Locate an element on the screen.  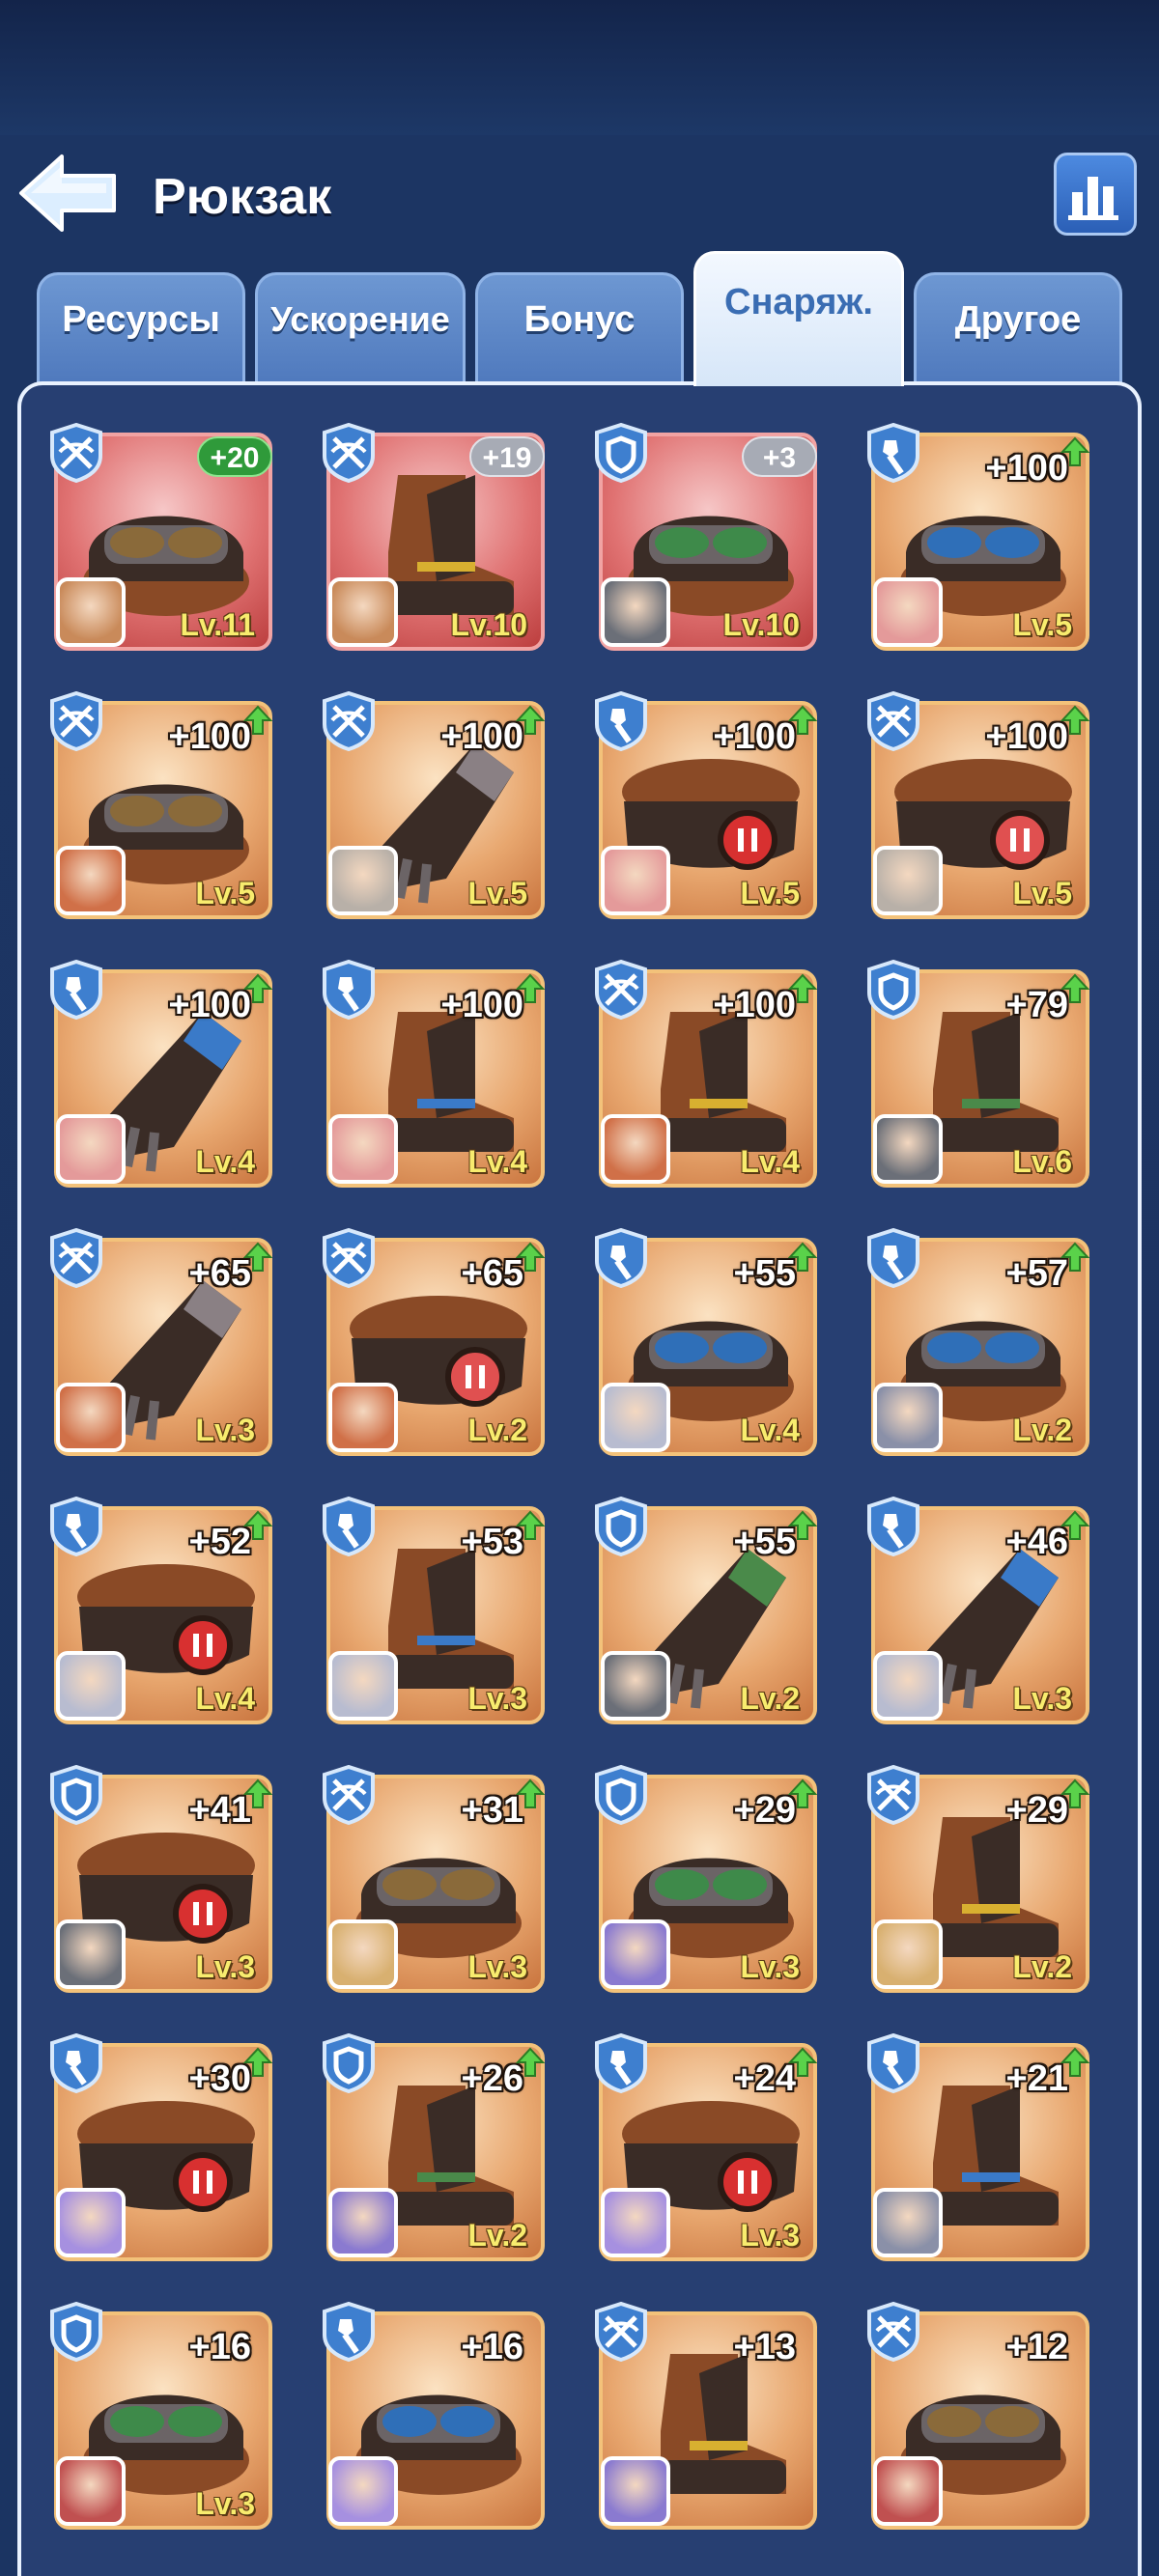
tab-speedup: Ускорение is located at coordinates (360, 328).